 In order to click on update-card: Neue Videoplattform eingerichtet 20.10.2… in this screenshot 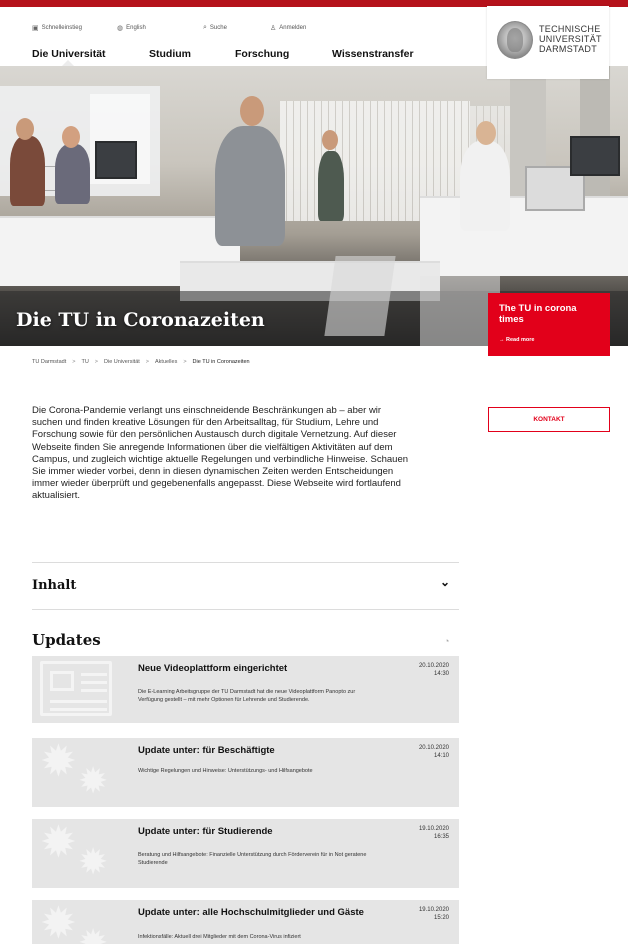, I will do `click(245, 689)`.